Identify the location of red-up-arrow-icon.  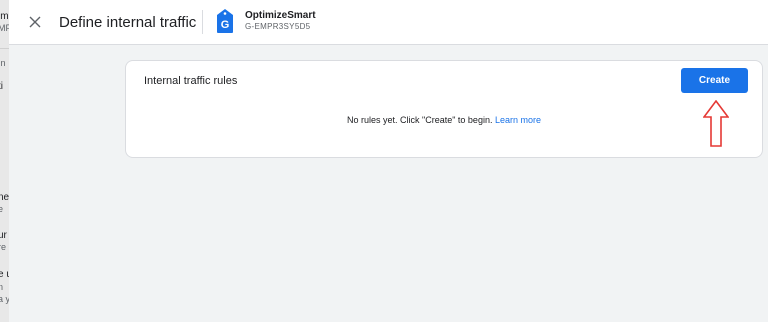
(716, 123).